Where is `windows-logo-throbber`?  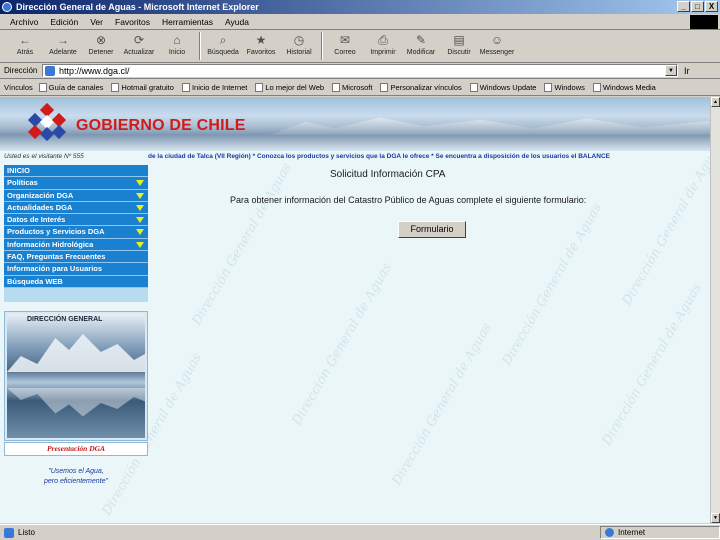
windows-logo-throbber is located at coordinates (704, 22).